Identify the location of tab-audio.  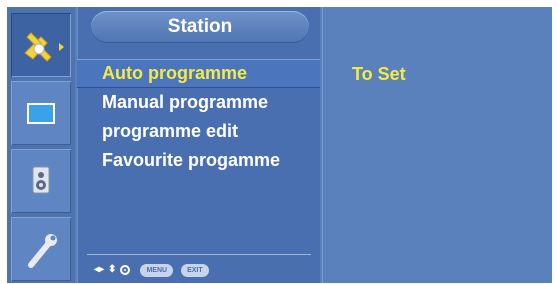
(41, 181).